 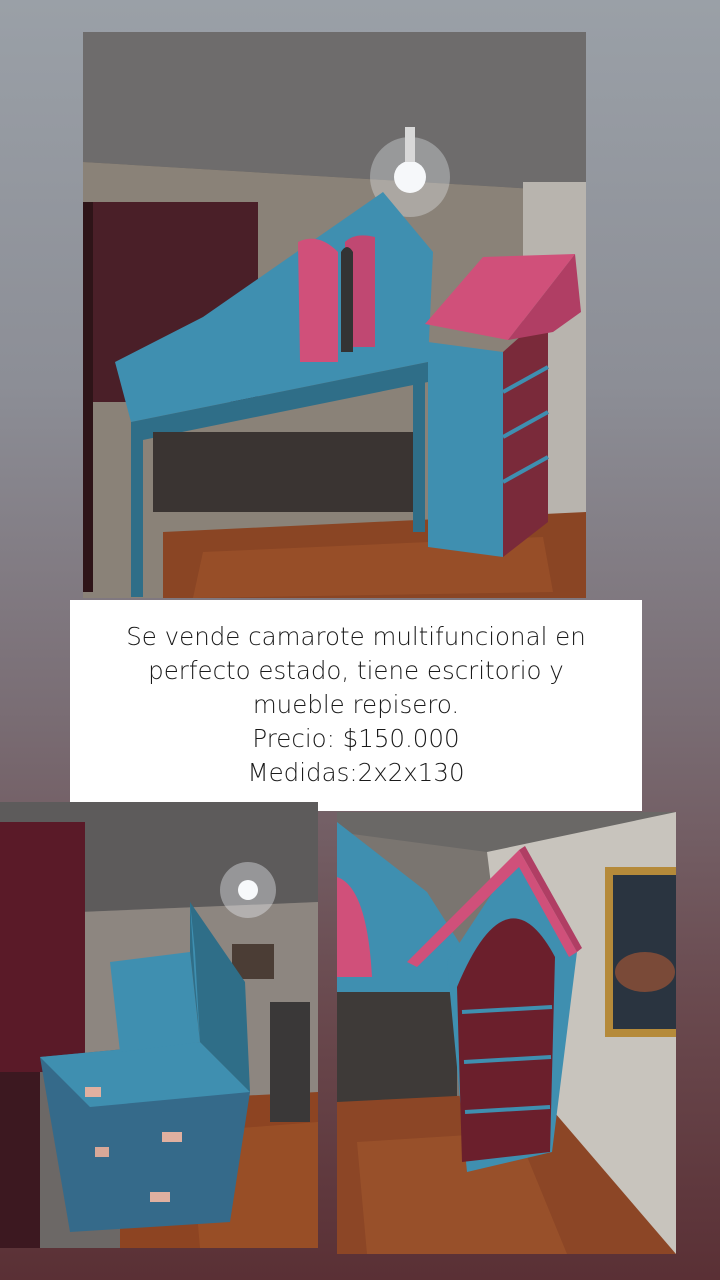 I want to click on description-line-2: perfecto estado, tiene escritorio y, so click(x=356, y=670).